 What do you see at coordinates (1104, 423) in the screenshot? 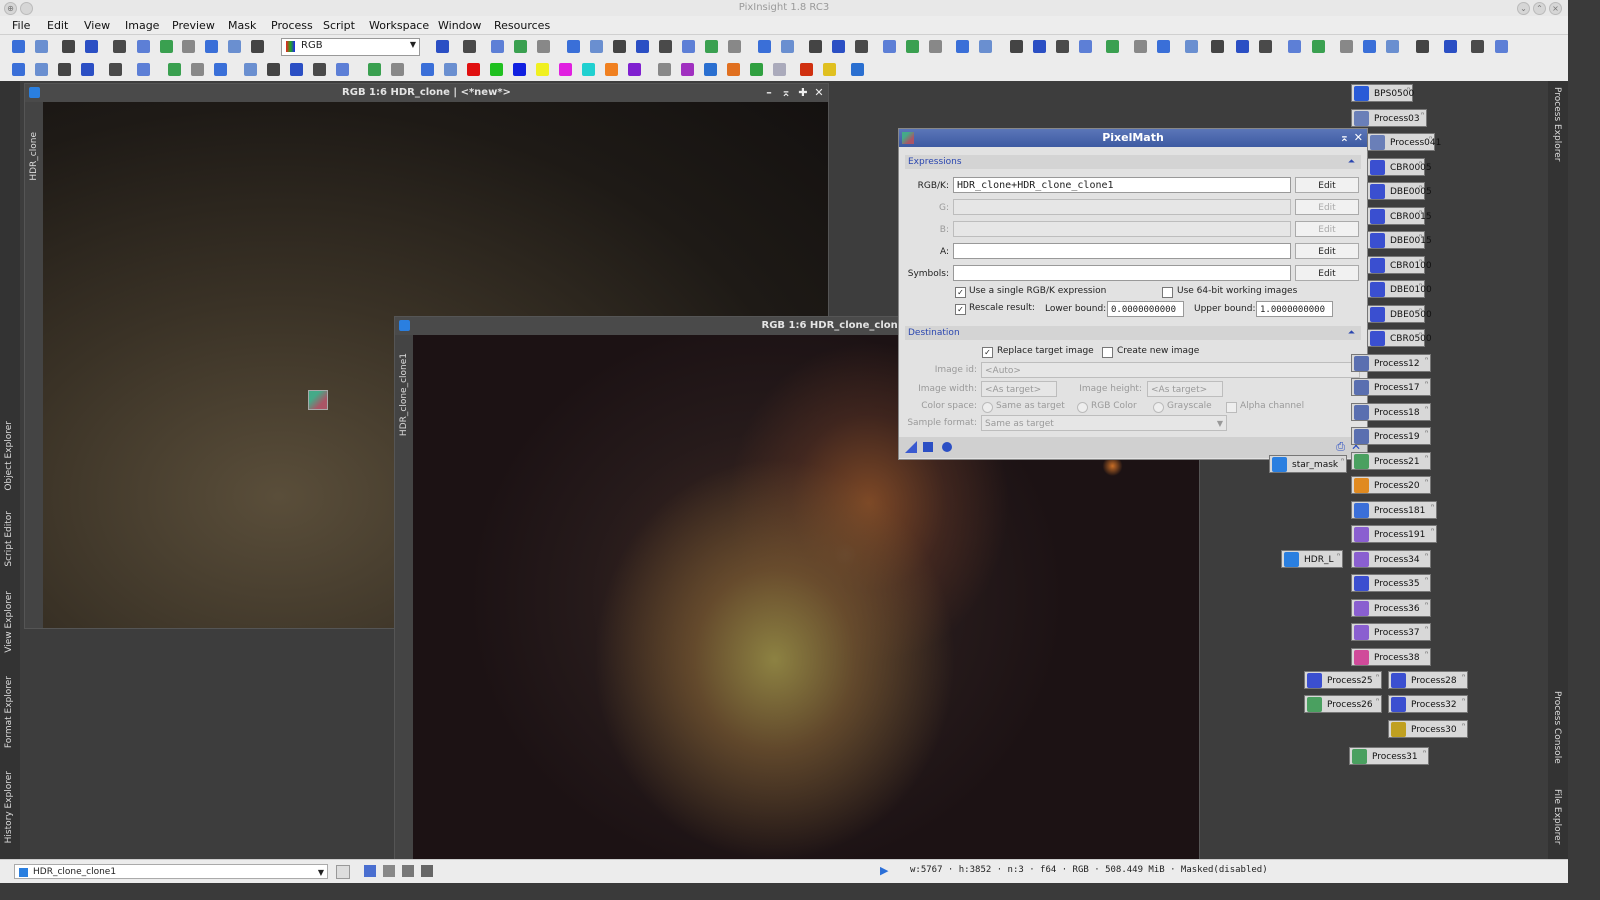
I see `sample-format-select: Same as target ▼` at bounding box center [1104, 423].